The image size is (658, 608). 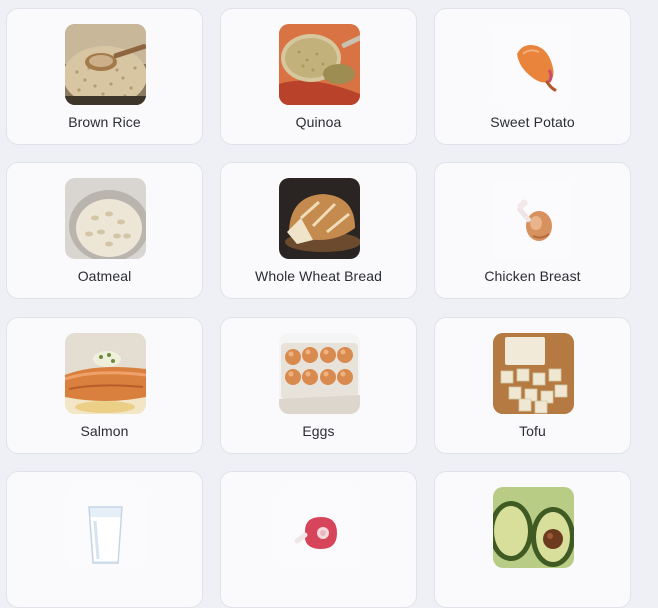 I want to click on food-card-whole-wheat-bread: Whole Wheat Bread, so click(x=318, y=230).